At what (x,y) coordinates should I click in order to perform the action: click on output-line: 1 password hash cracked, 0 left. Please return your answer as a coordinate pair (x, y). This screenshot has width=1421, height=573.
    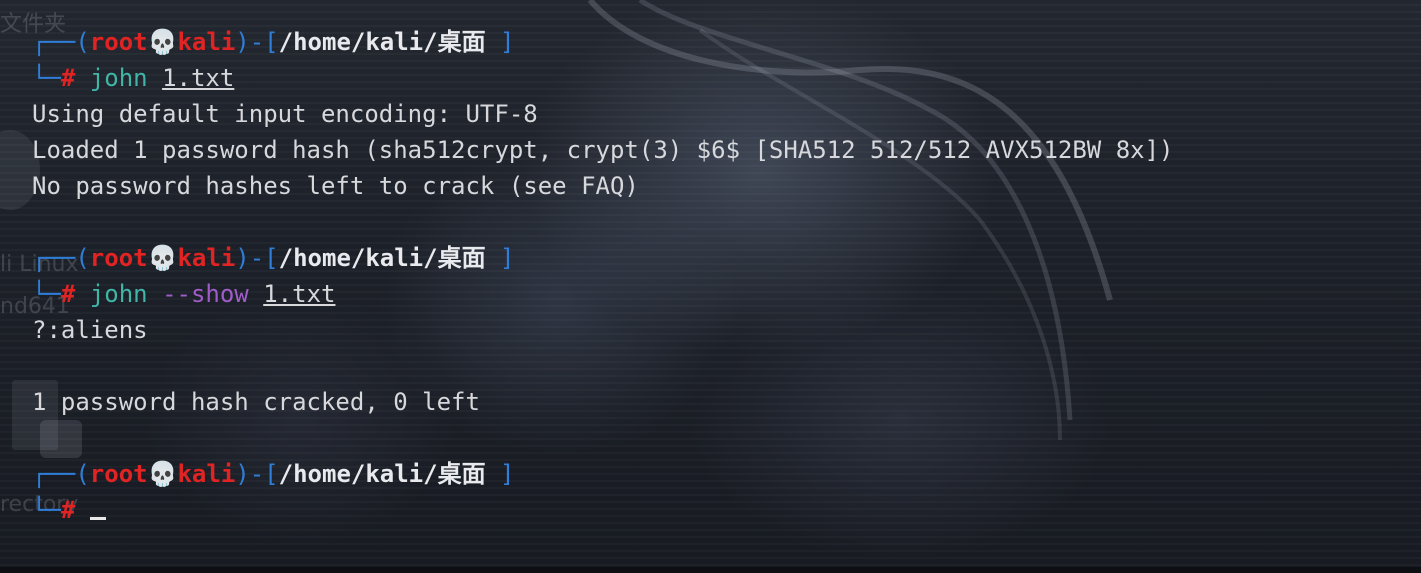
    Looking at the image, I should click on (256, 402).